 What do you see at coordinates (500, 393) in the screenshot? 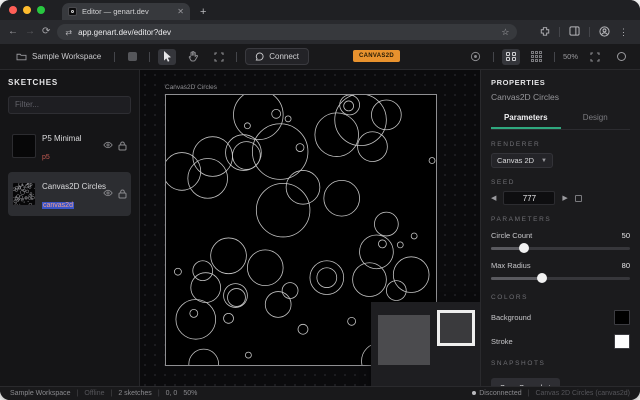
I see `connection-label: Disconnected` at bounding box center [500, 393].